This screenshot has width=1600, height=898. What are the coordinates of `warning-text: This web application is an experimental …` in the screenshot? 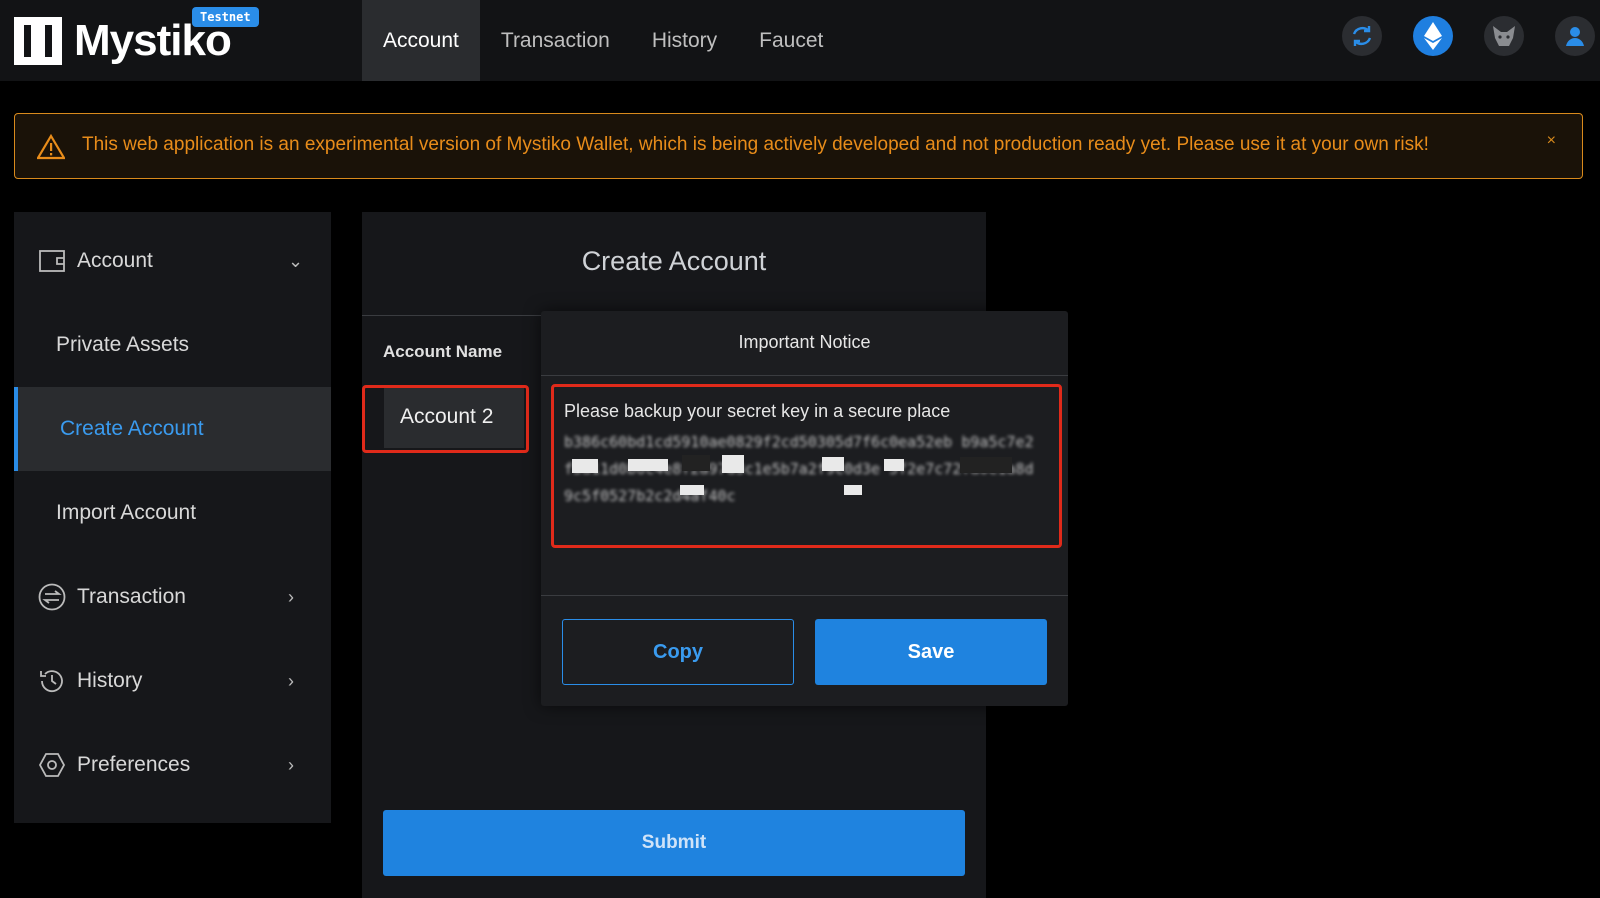 It's located at (755, 144).